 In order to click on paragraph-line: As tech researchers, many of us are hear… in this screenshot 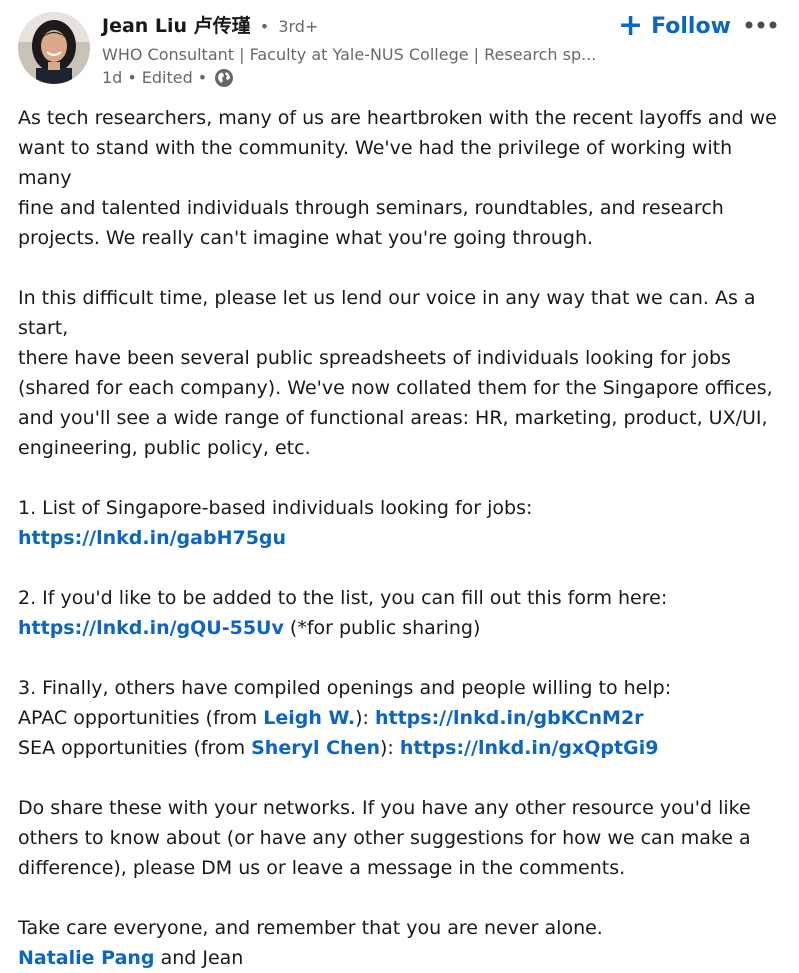, I will do `click(397, 118)`.